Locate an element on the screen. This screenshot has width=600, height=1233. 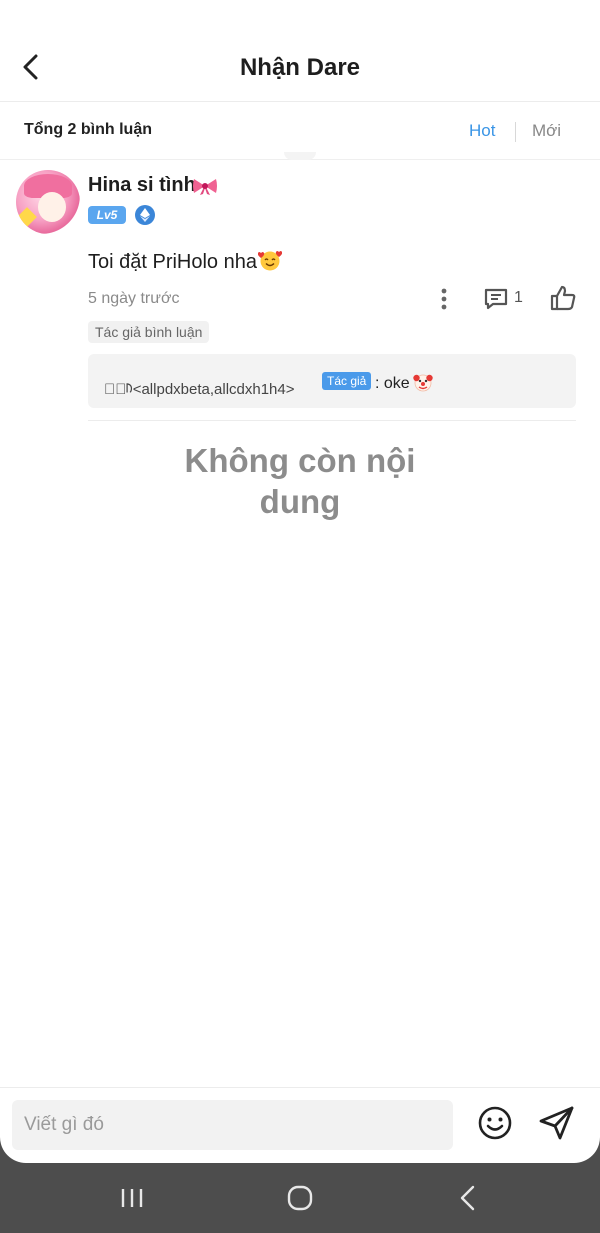
sort-separator is located at coordinates (515, 132).